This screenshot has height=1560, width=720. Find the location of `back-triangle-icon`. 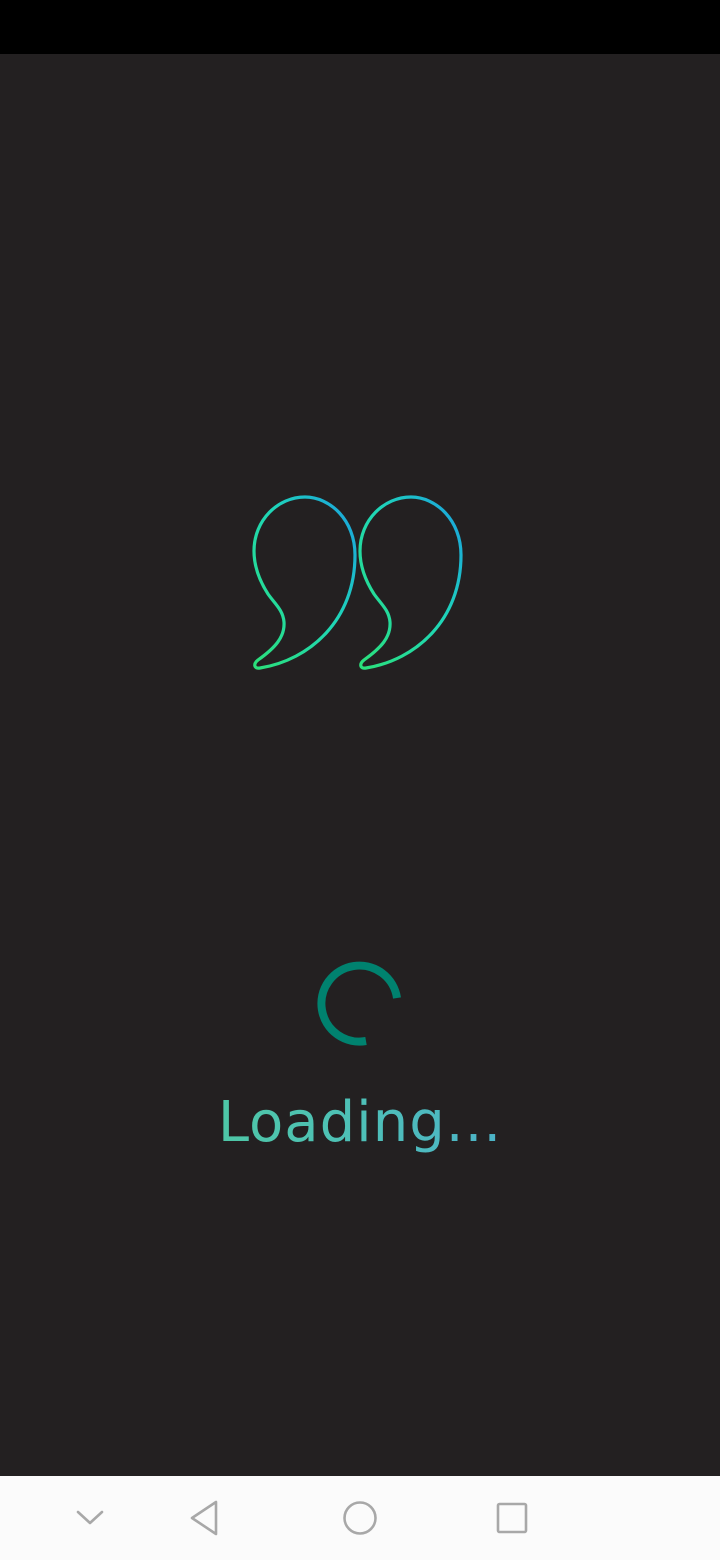

back-triangle-icon is located at coordinates (206, 1518).